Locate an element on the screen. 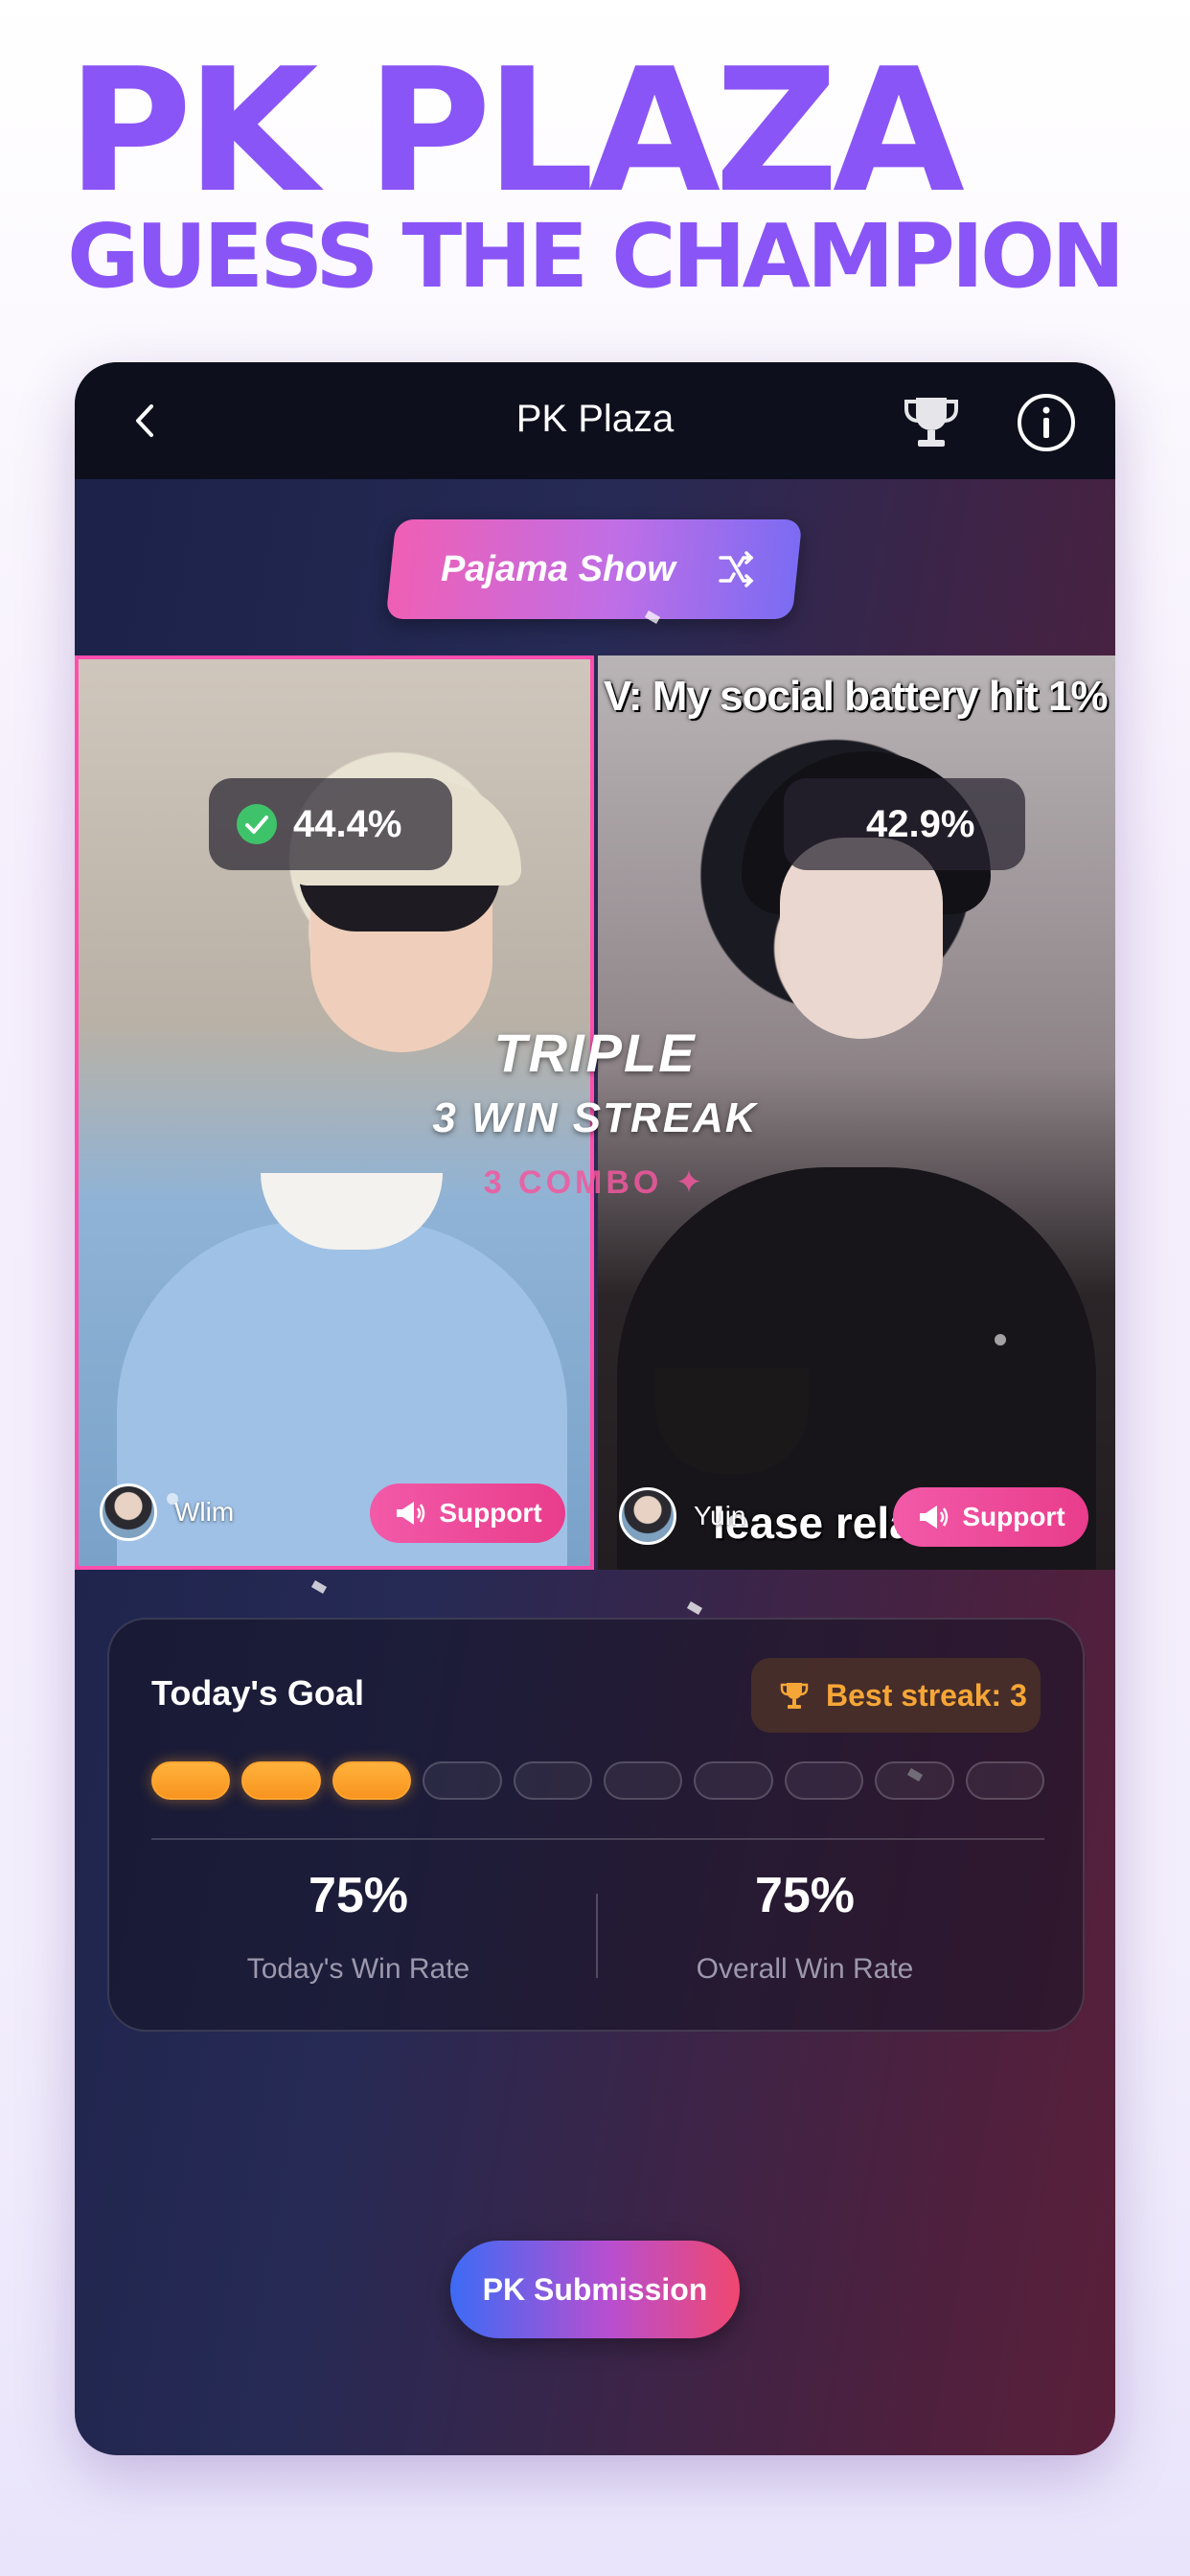  support-right-label: Support is located at coordinates (1014, 1516).